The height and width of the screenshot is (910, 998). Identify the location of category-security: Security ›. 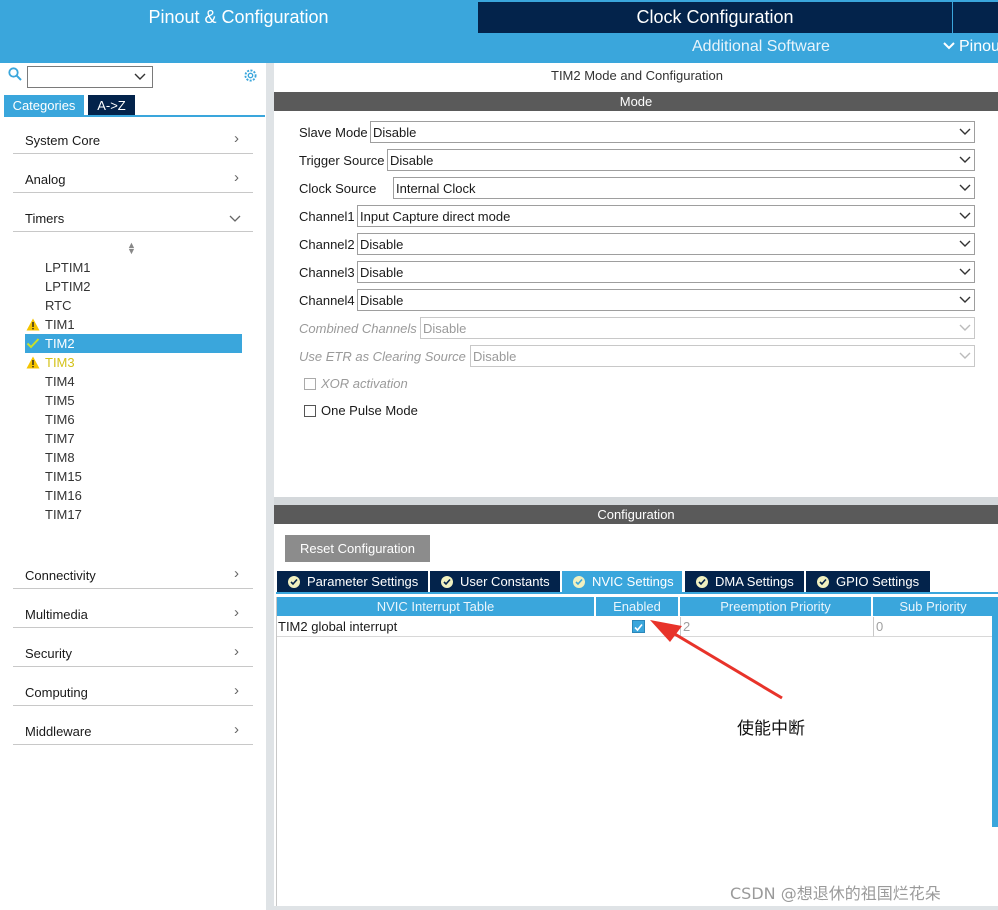
(133, 654).